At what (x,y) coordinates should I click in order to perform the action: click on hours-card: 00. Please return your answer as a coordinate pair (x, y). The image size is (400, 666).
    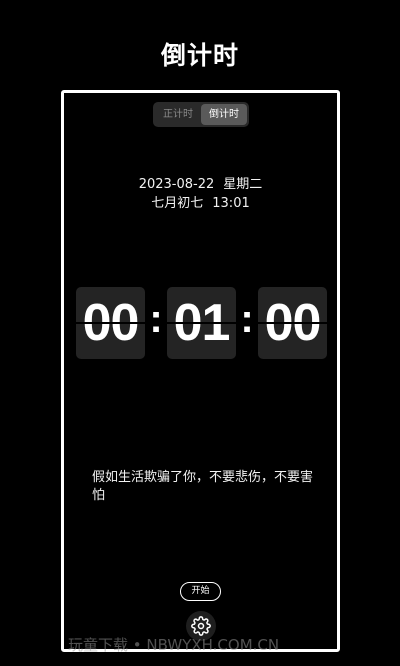
    Looking at the image, I should click on (110, 323).